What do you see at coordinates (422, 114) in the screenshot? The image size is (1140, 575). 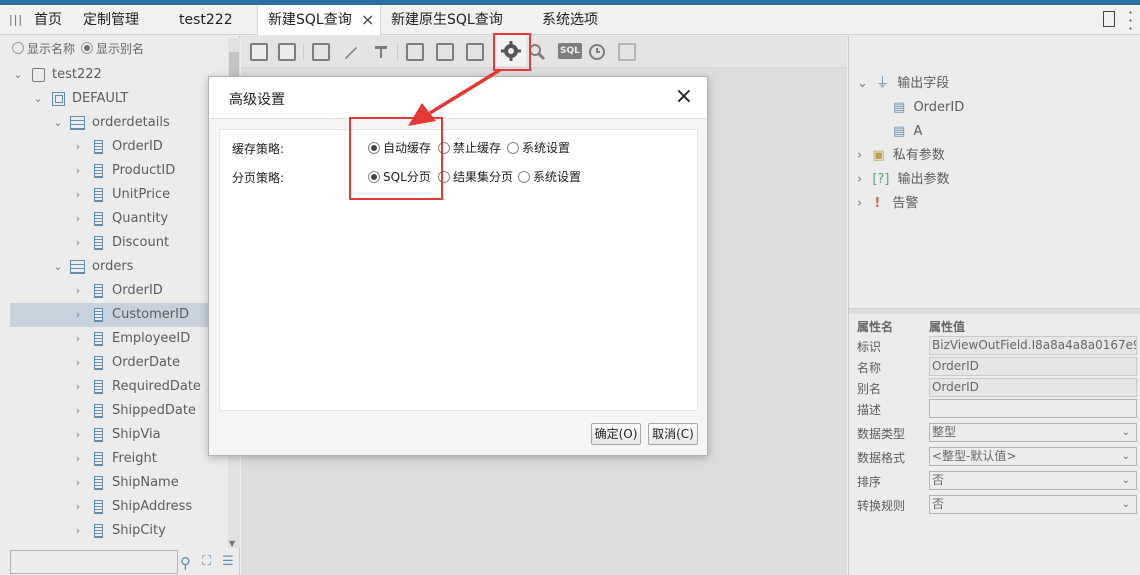 I see `arrow-head` at bounding box center [422, 114].